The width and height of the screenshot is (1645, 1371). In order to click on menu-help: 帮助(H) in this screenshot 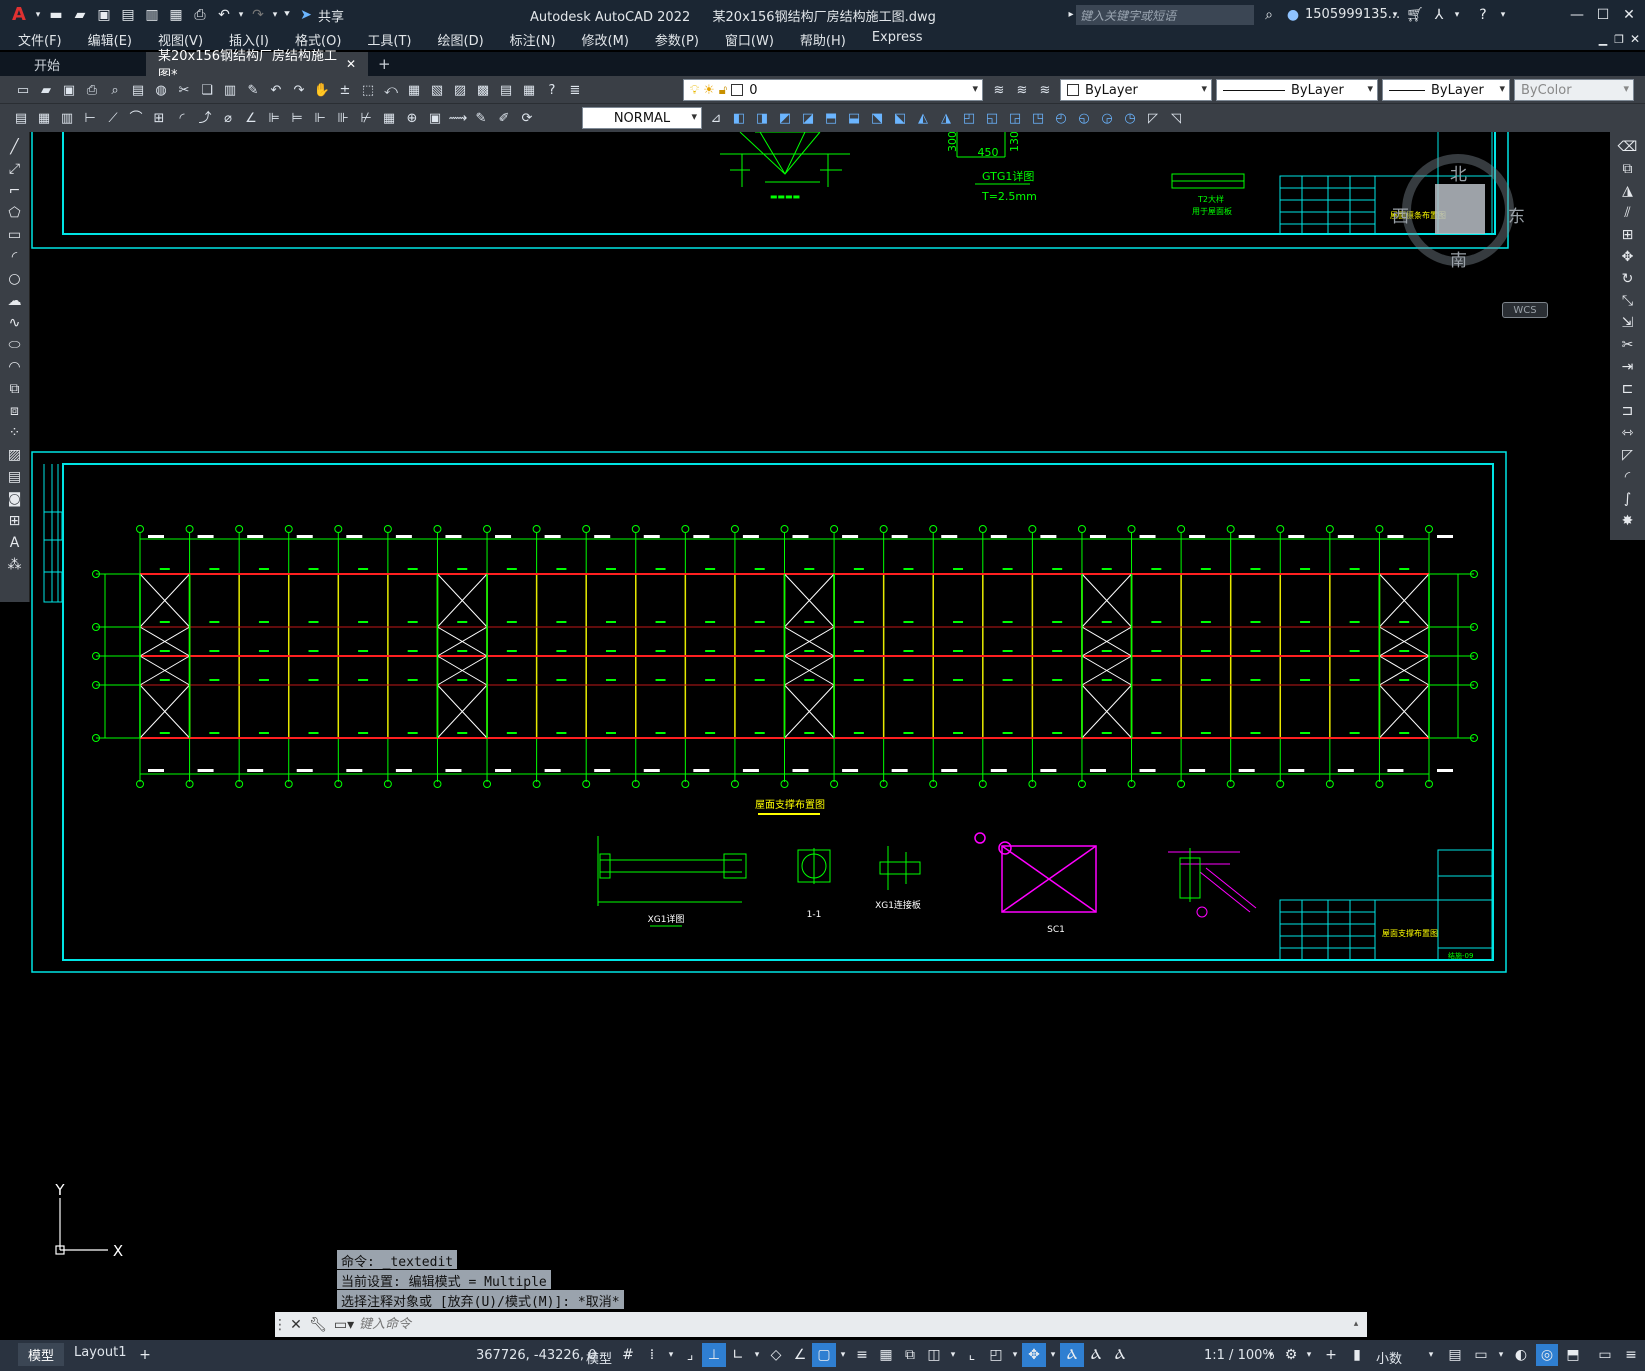, I will do `click(823, 39)`.